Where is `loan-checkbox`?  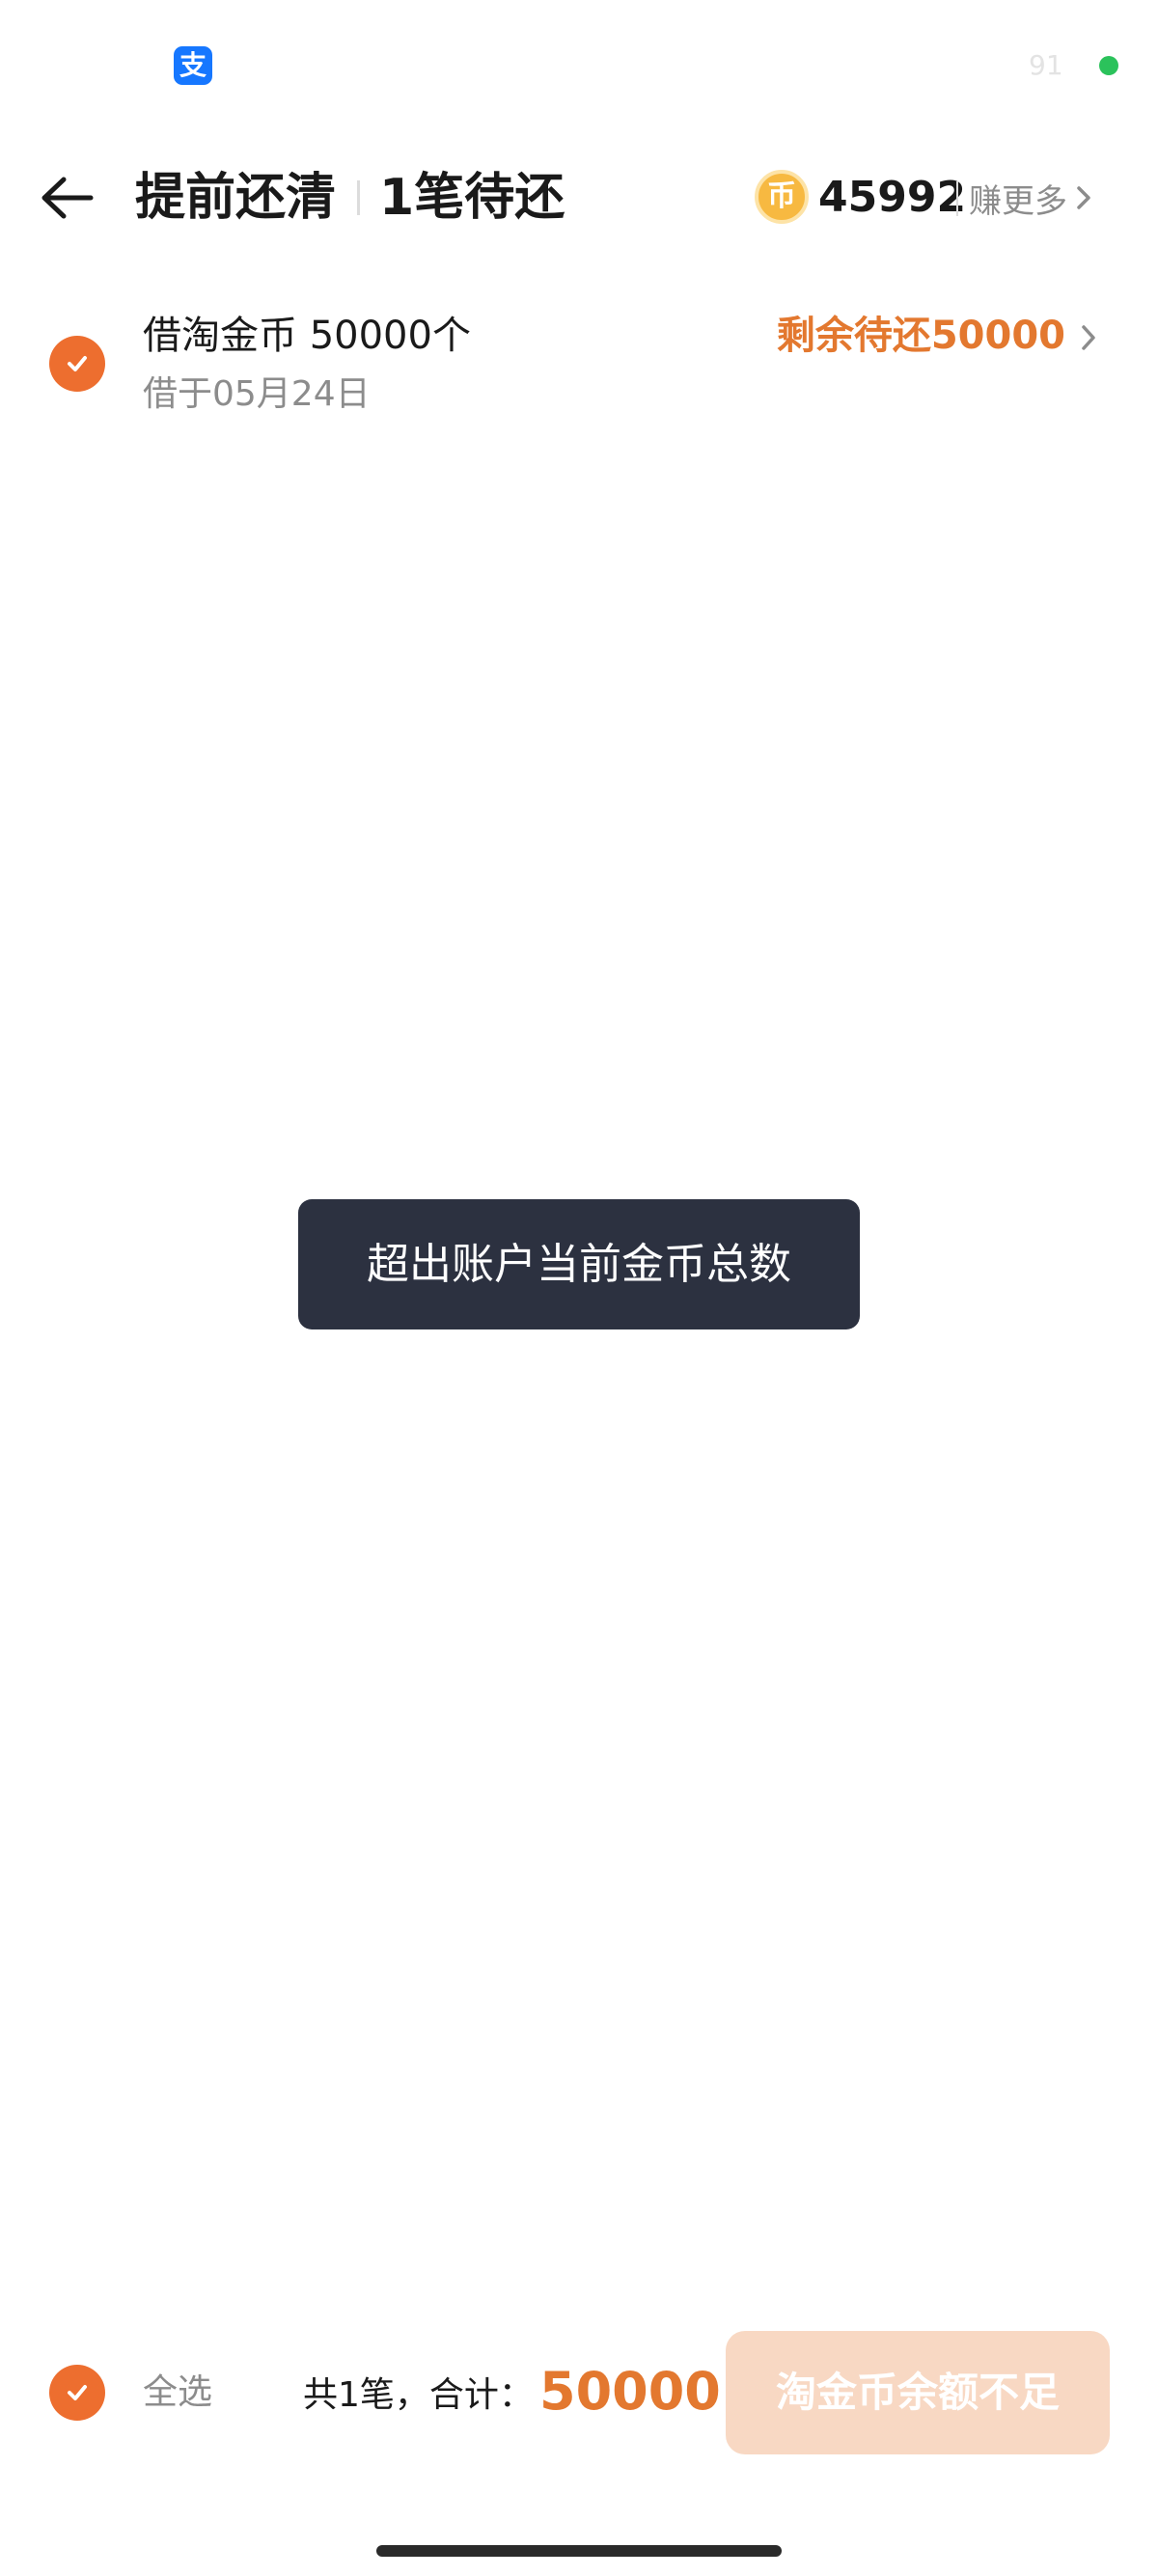
loan-checkbox is located at coordinates (77, 364).